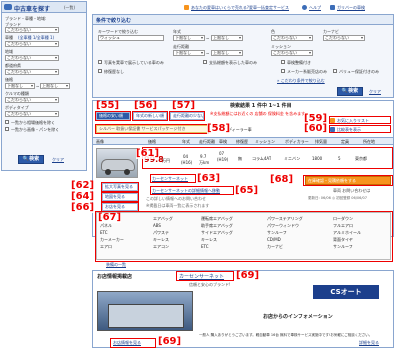 The image size is (400, 350). Describe the element at coordinates (100, 71) in the screenshot. I see `no-repair-checkbox` at that location.